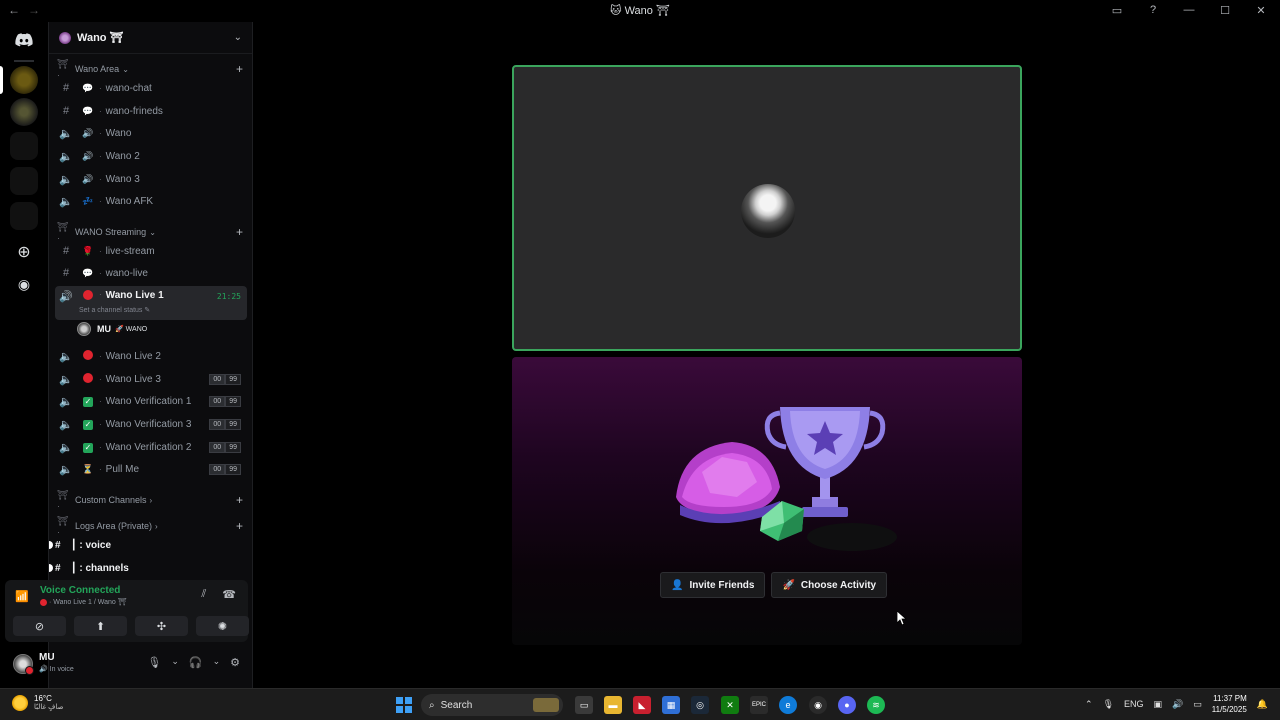 The height and width of the screenshot is (720, 1280). I want to click on channel-wano-voice: 🔈 🔊 · Wano, so click(151, 133).